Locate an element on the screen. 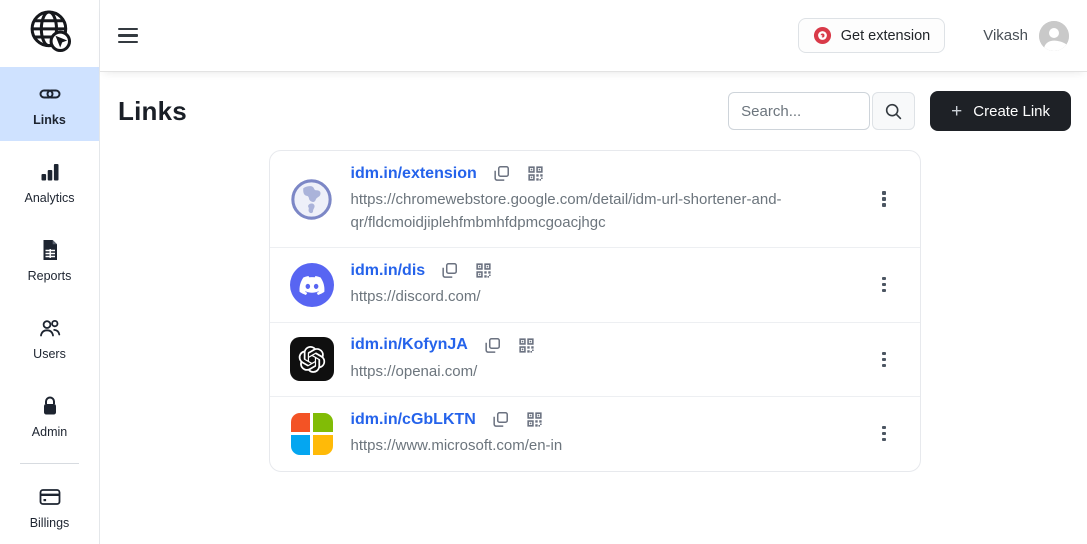 Image resolution: width=1087 pixels, height=544 pixels. sidebar-item-analytics: Analytics is located at coordinates (49, 182).